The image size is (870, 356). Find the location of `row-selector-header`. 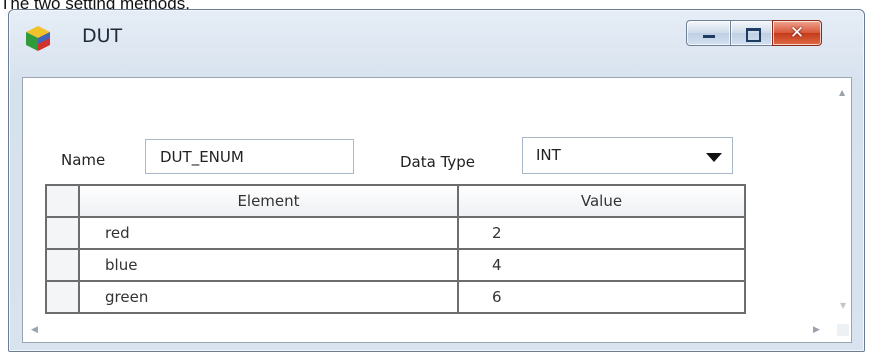

row-selector-header is located at coordinates (62, 201).